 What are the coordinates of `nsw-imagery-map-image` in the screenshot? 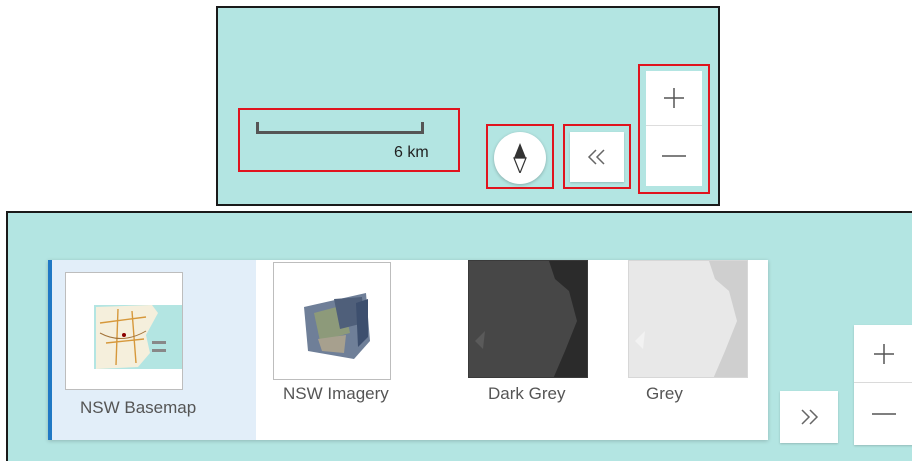 It's located at (337, 326).